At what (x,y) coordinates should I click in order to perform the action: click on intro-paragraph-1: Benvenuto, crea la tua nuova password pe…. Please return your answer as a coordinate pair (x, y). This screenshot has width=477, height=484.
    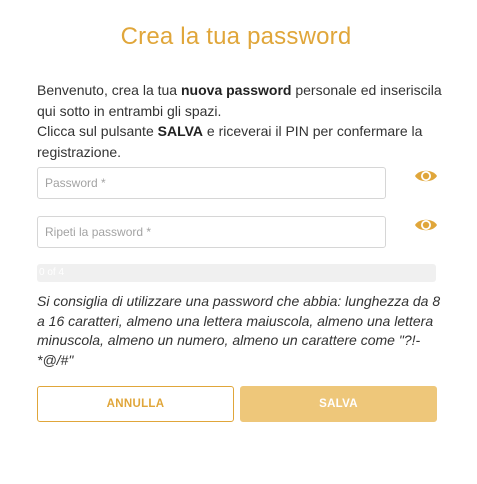
    Looking at the image, I should click on (239, 100).